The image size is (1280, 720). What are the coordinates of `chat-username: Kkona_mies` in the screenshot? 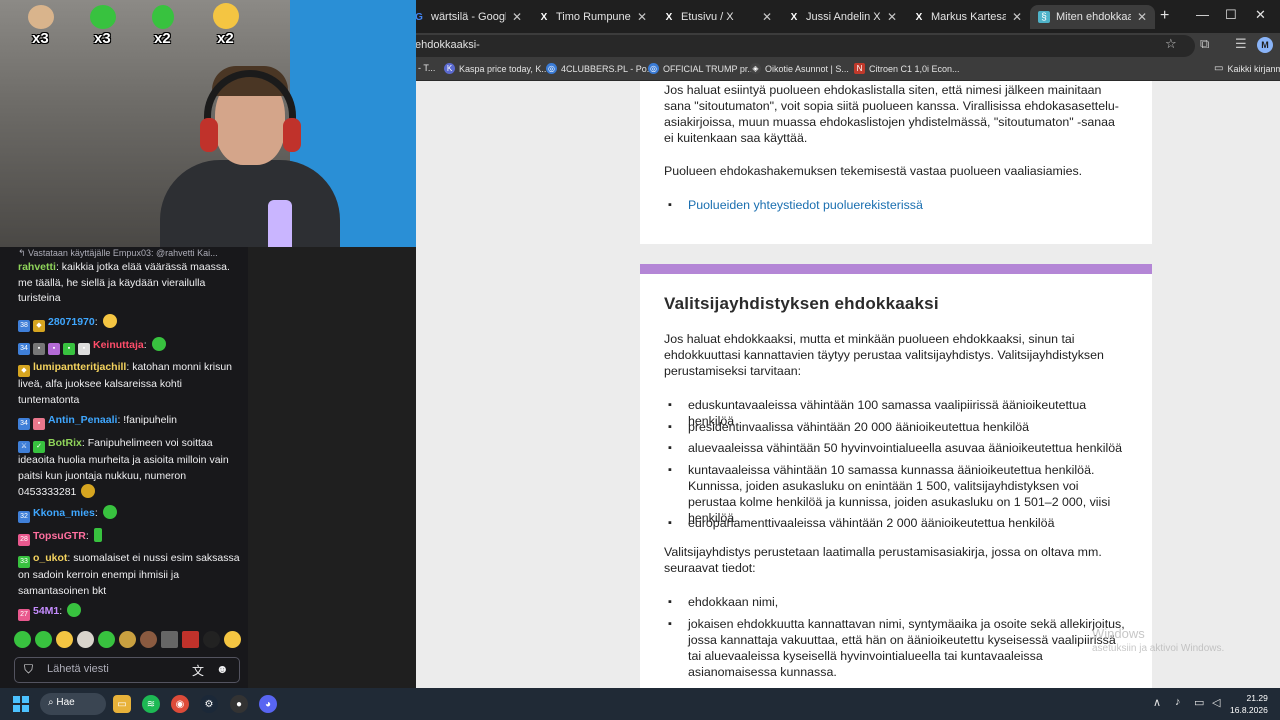 It's located at (64, 513).